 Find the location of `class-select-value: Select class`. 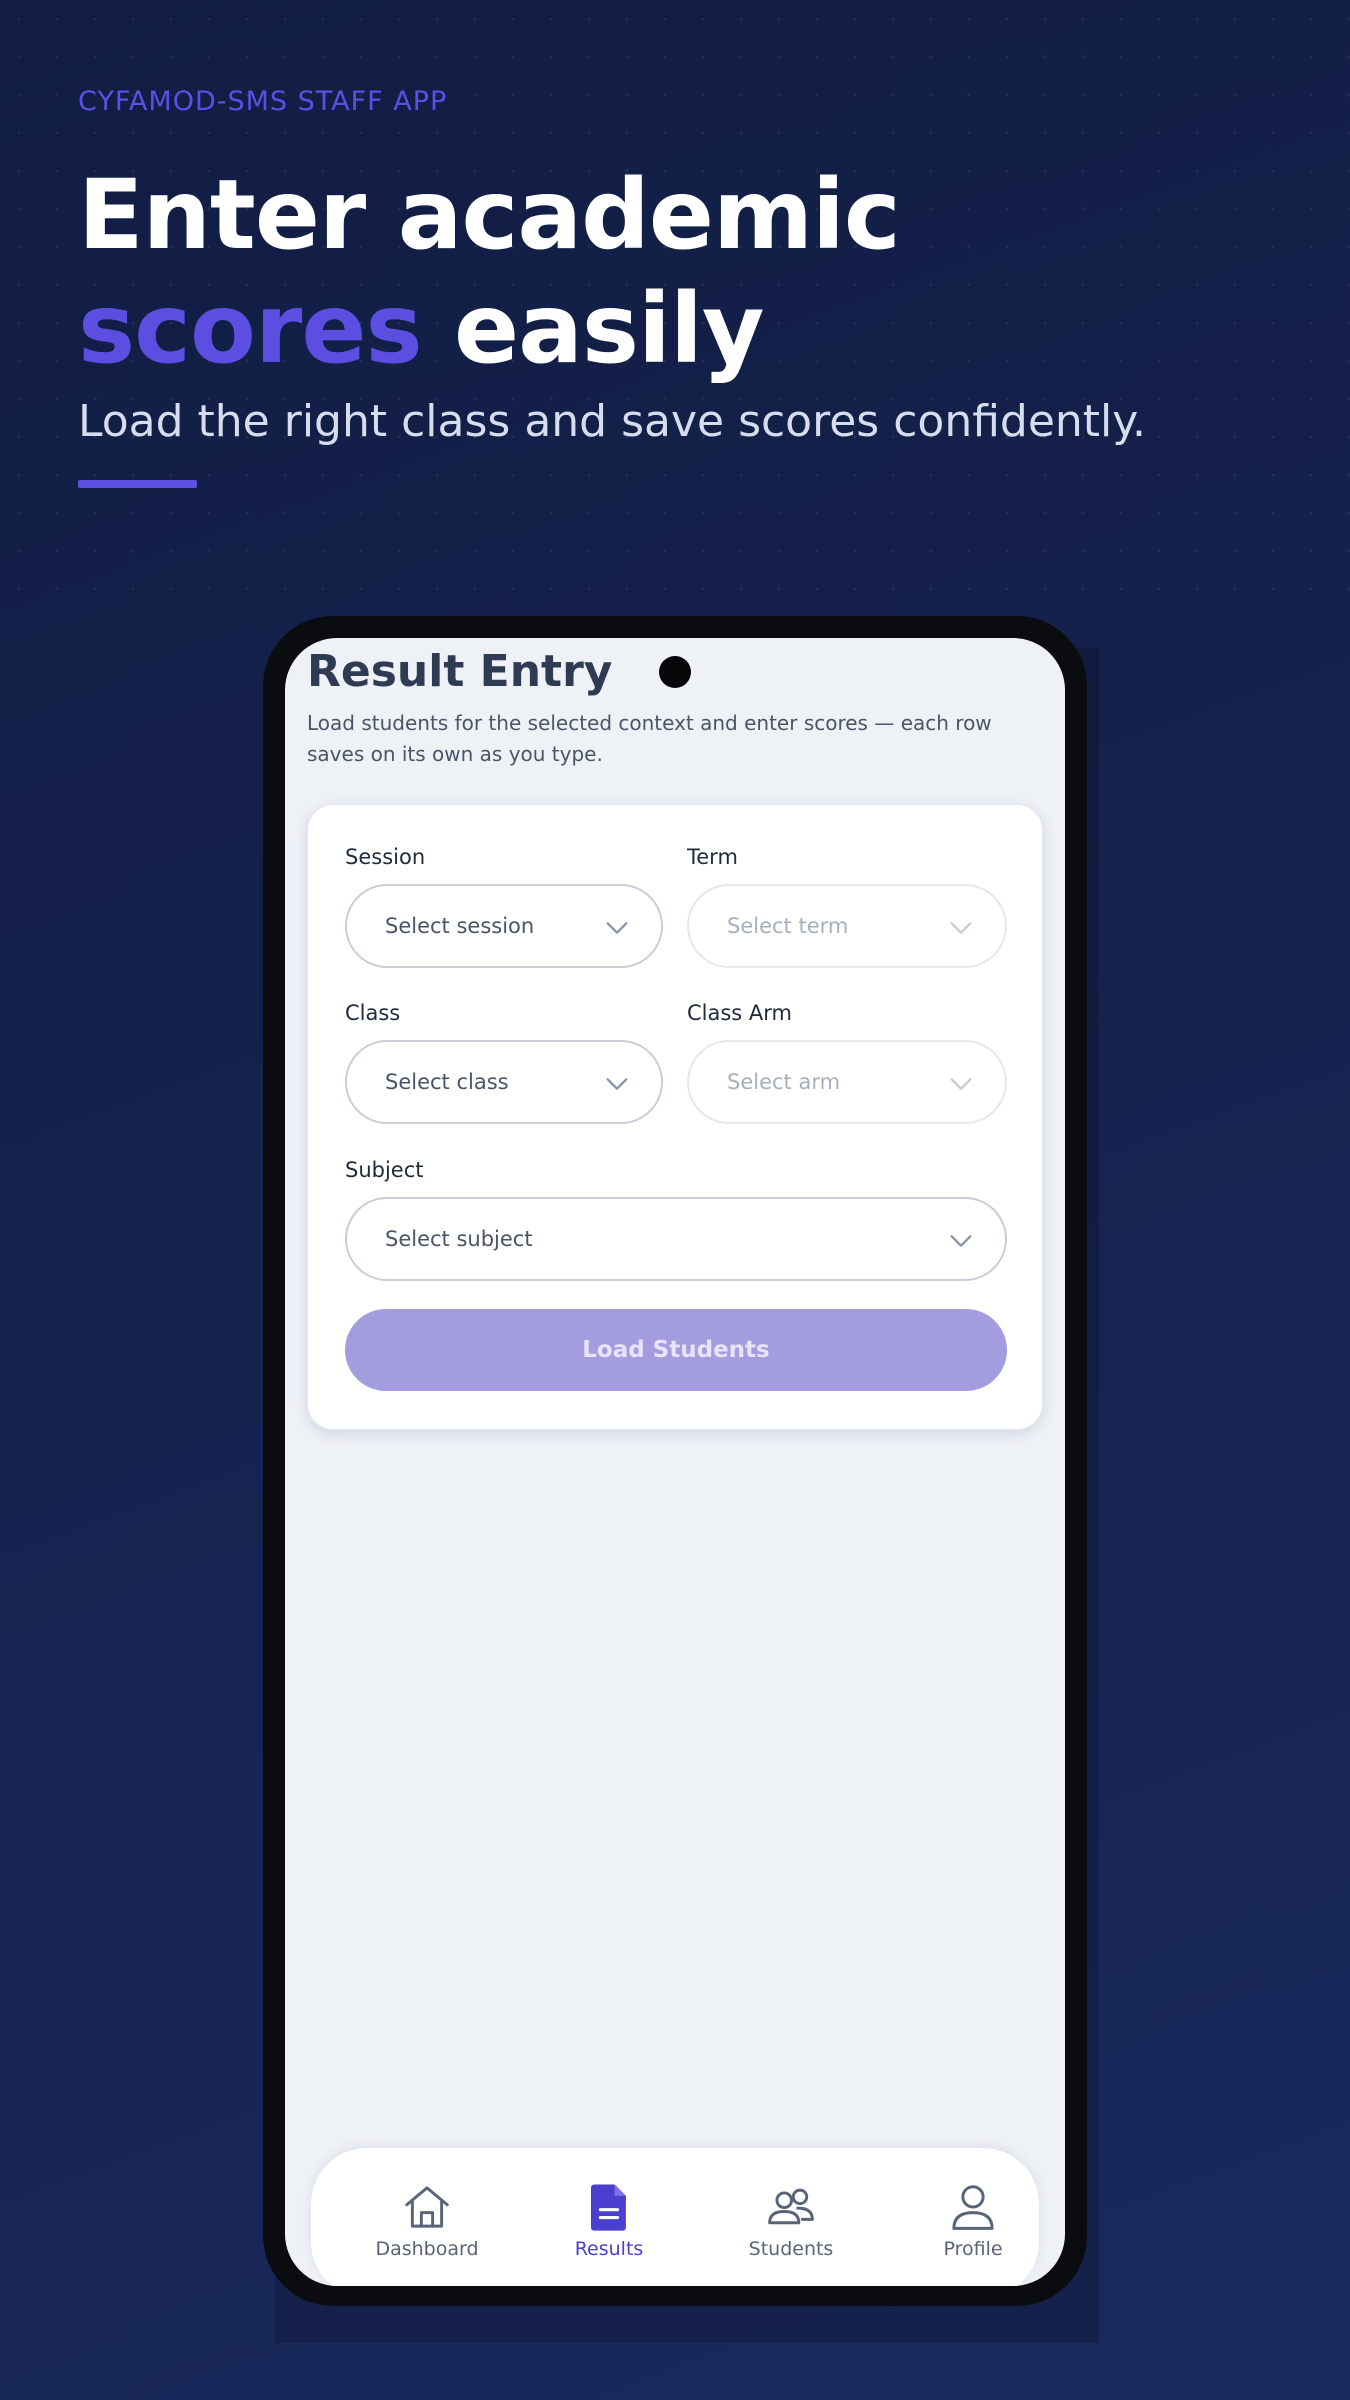

class-select-value: Select class is located at coordinates (447, 1082).